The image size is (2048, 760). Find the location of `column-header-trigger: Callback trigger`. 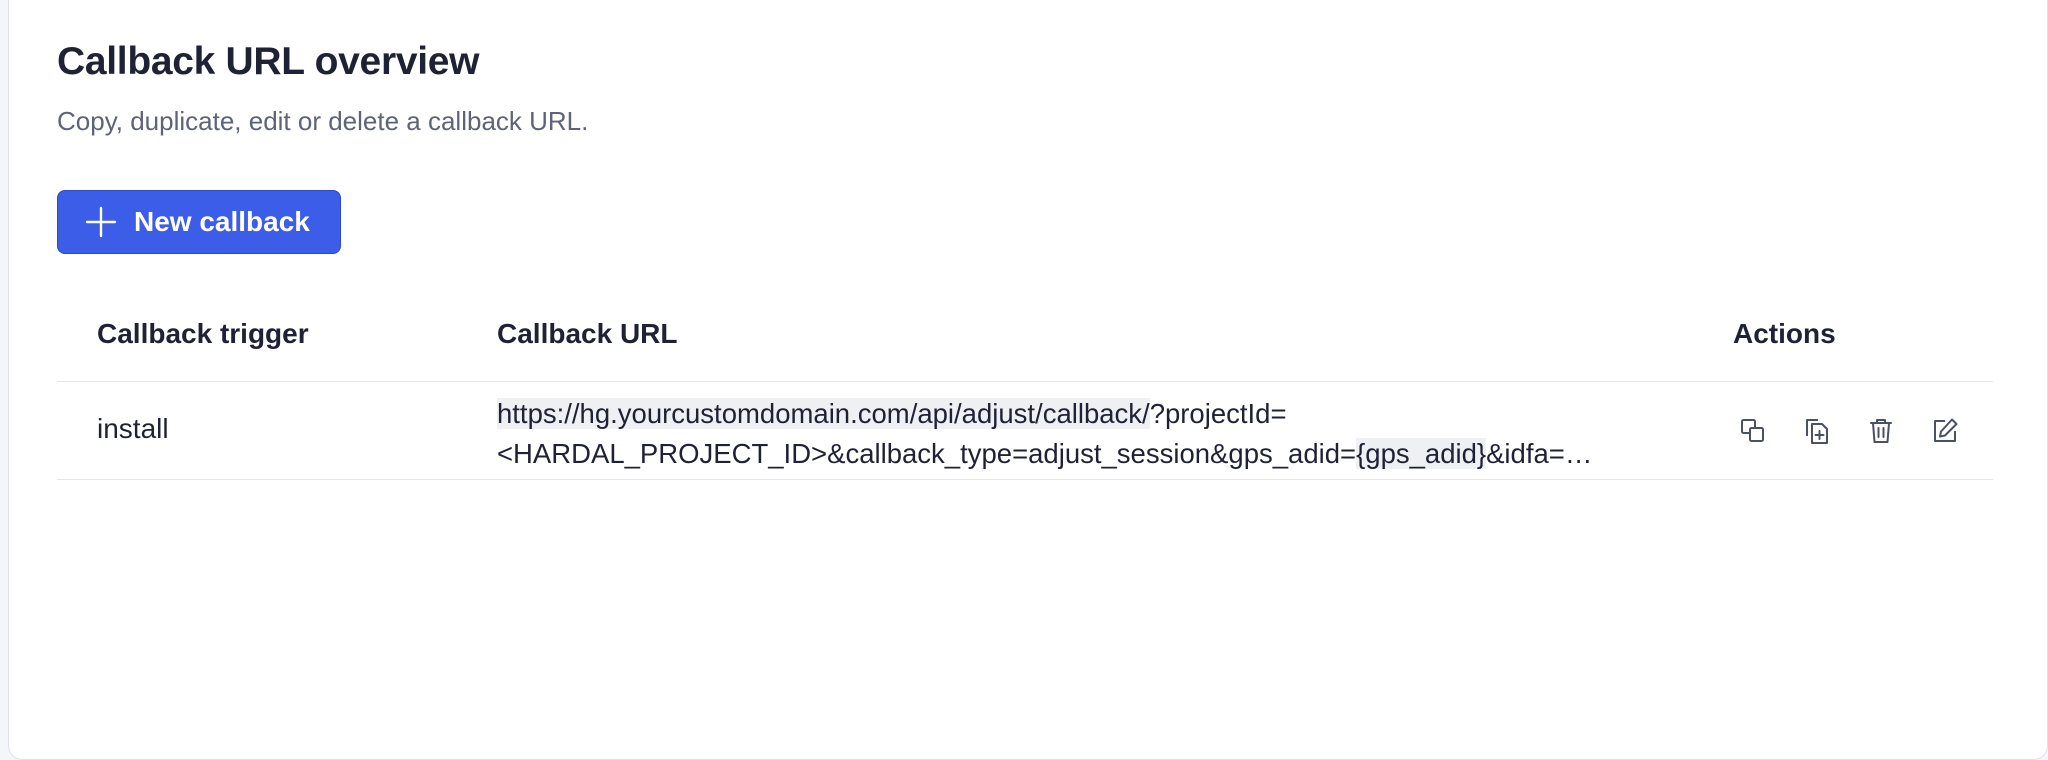

column-header-trigger: Callback trigger is located at coordinates (203, 333).